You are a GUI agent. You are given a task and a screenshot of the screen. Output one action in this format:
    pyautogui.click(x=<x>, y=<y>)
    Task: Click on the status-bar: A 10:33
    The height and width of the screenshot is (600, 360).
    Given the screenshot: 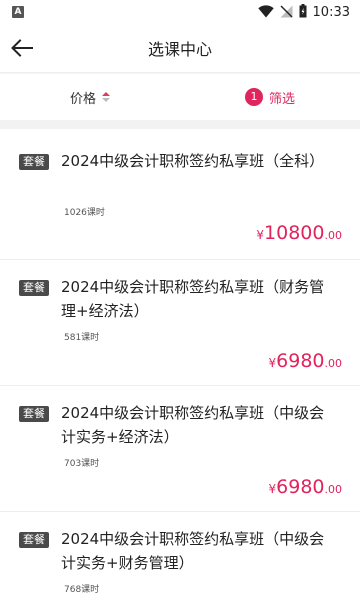 What is the action you would take?
    pyautogui.click(x=180, y=12)
    